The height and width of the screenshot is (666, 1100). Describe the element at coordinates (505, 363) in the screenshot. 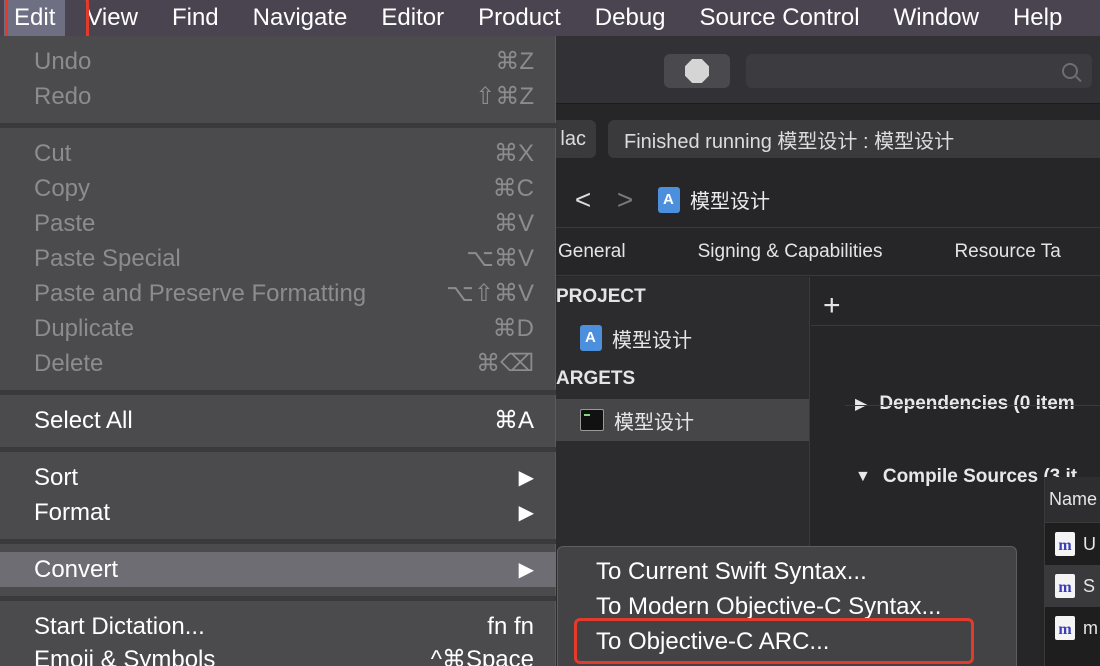

I see `shortcut: ⌘⌫` at that location.